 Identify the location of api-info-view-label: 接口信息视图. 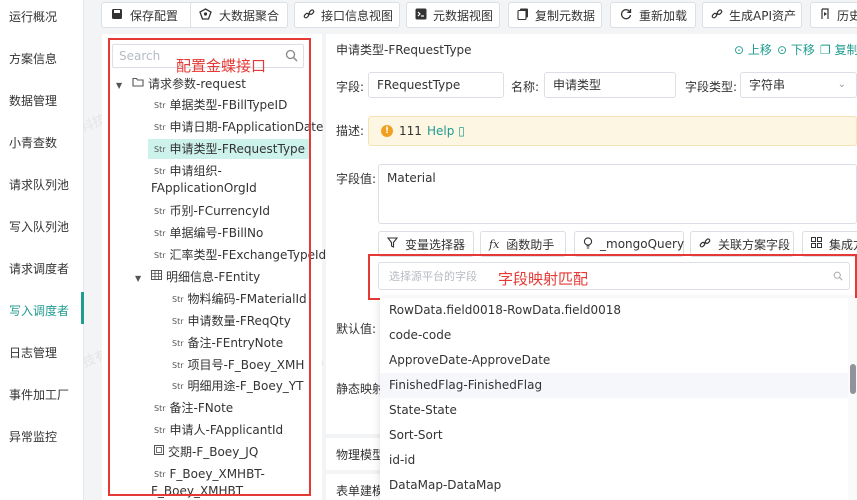
(357, 15).